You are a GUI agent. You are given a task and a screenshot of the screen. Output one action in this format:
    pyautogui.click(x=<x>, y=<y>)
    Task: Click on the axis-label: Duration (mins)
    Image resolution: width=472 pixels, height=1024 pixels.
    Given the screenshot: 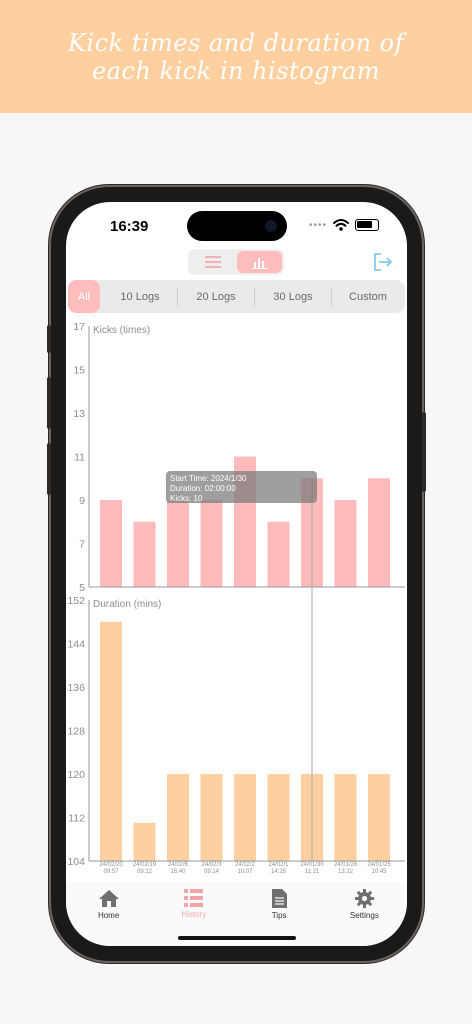 What is the action you would take?
    pyautogui.click(x=127, y=604)
    